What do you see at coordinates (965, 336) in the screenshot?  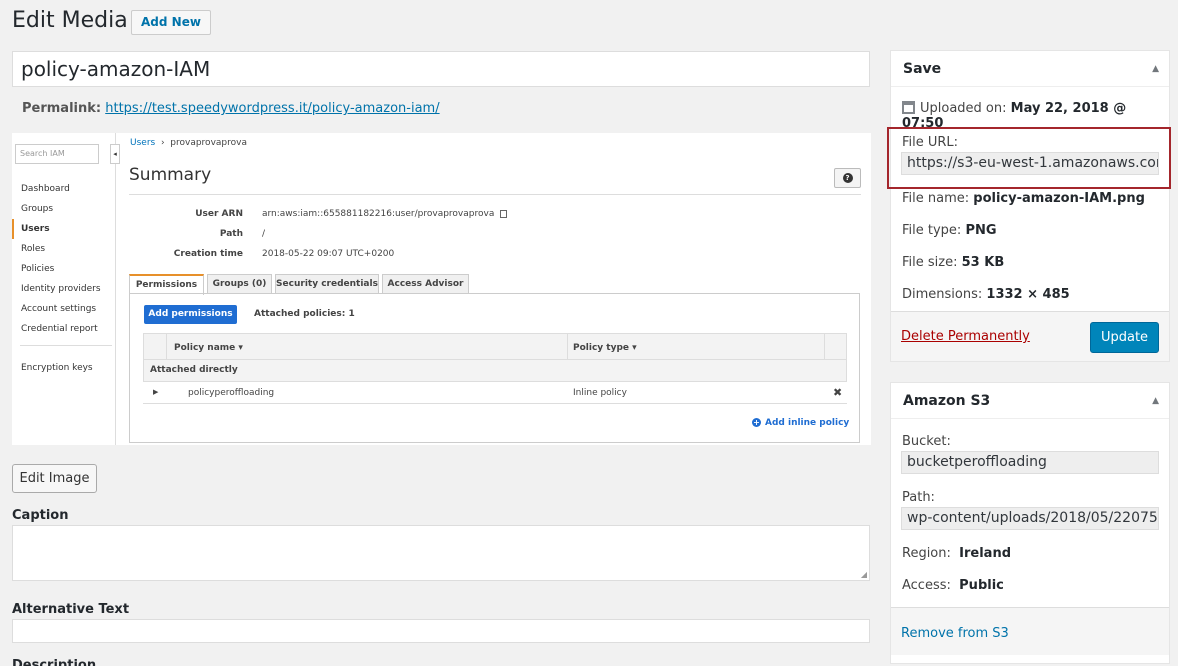 I see `delete-permanently-link: Delete Permanently` at bounding box center [965, 336].